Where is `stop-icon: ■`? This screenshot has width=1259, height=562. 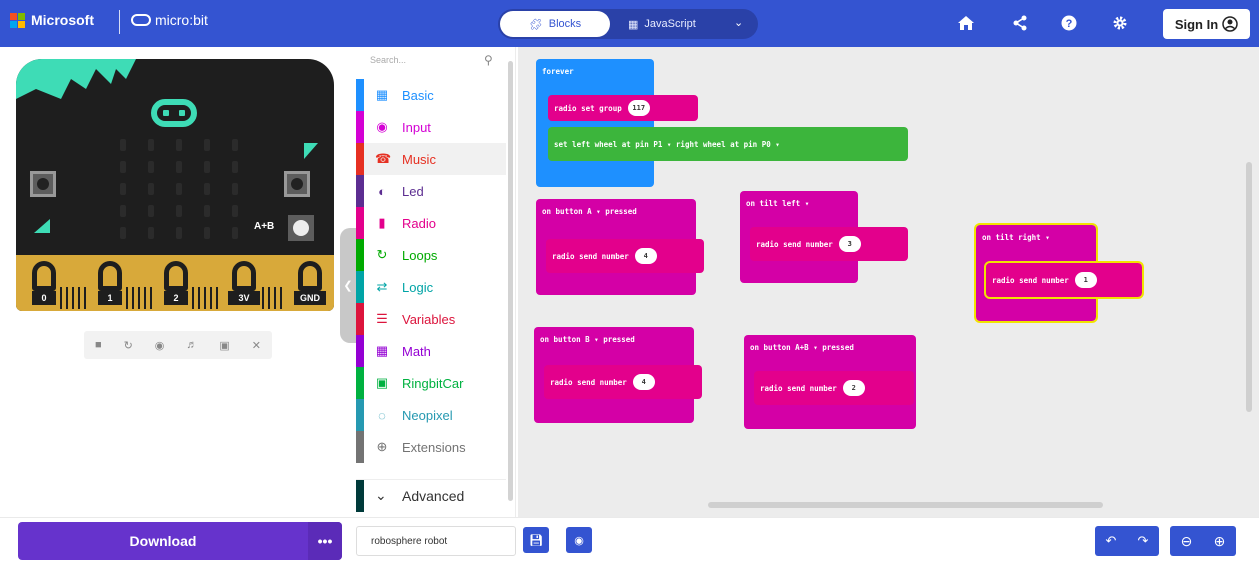 stop-icon: ■ is located at coordinates (98, 345).